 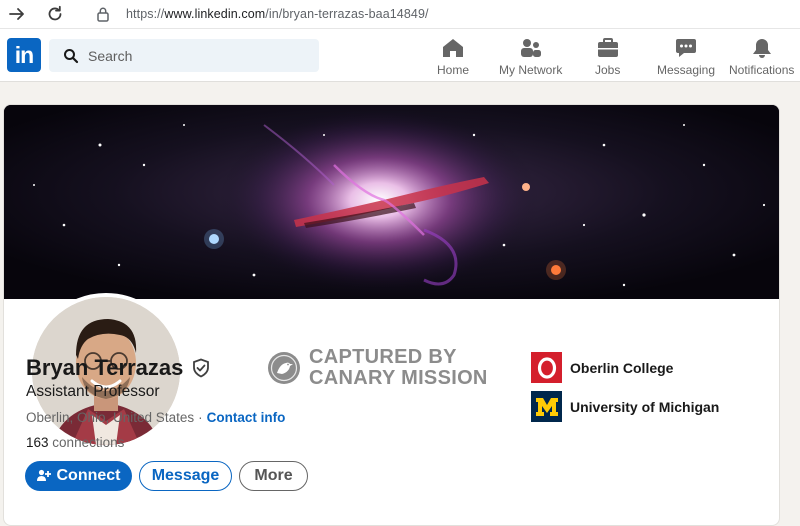 What do you see at coordinates (273, 476) in the screenshot?
I see `more-button: More` at bounding box center [273, 476].